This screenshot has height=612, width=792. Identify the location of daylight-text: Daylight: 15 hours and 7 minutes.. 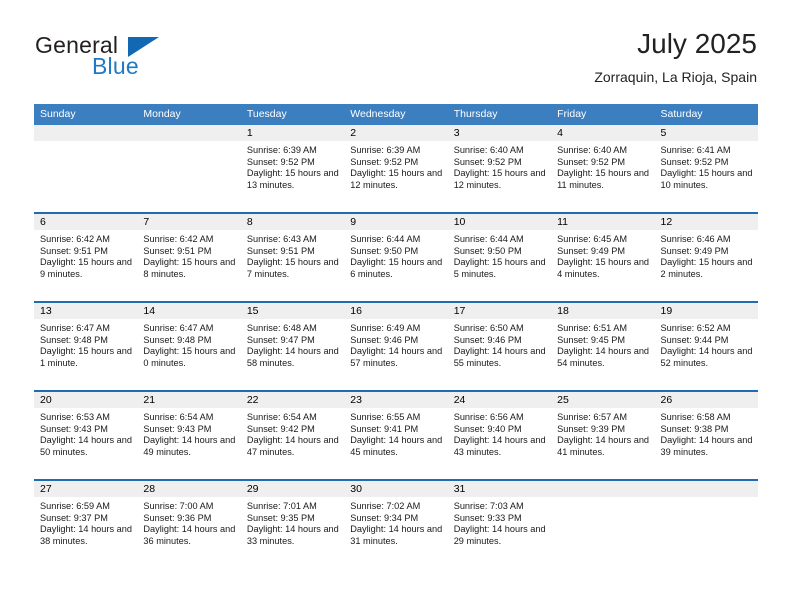
(292, 268).